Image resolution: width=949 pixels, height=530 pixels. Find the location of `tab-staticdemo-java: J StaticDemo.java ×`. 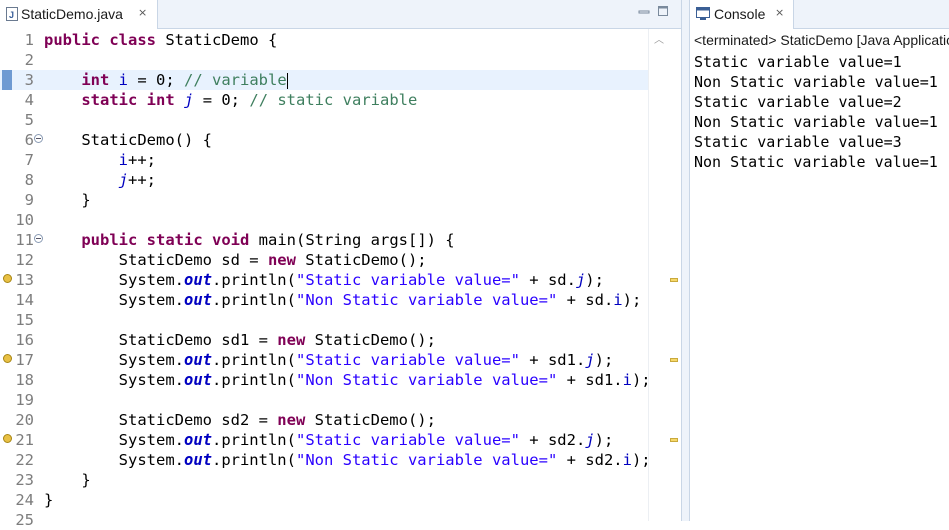

tab-staticdemo-java: J StaticDemo.java × is located at coordinates (79, 14).